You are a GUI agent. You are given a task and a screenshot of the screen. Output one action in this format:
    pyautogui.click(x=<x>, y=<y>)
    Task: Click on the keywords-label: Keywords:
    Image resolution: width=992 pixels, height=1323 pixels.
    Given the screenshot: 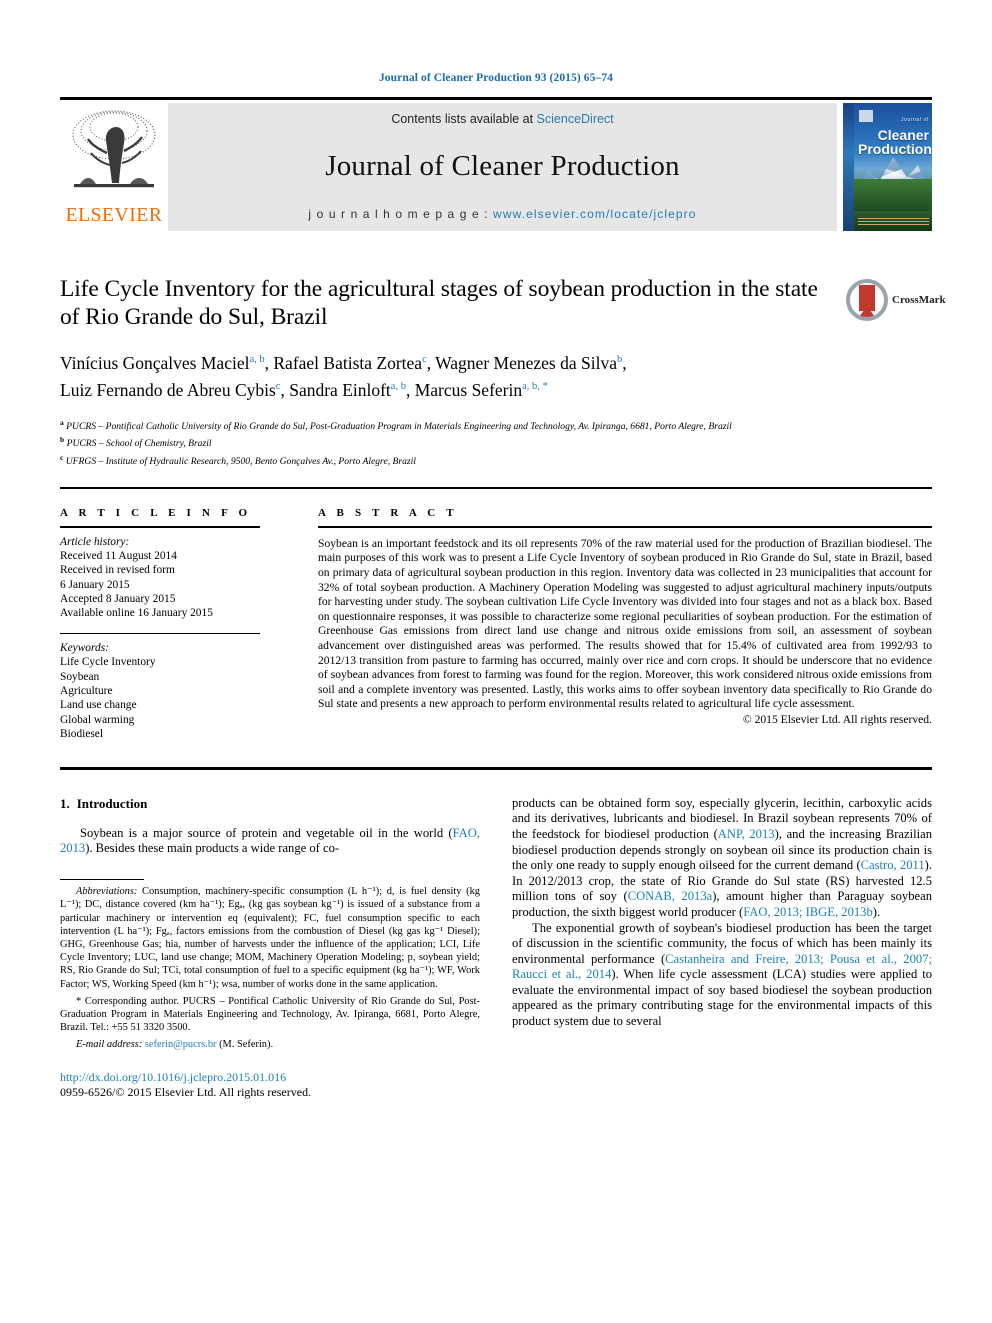 What is the action you would take?
    pyautogui.click(x=84, y=648)
    